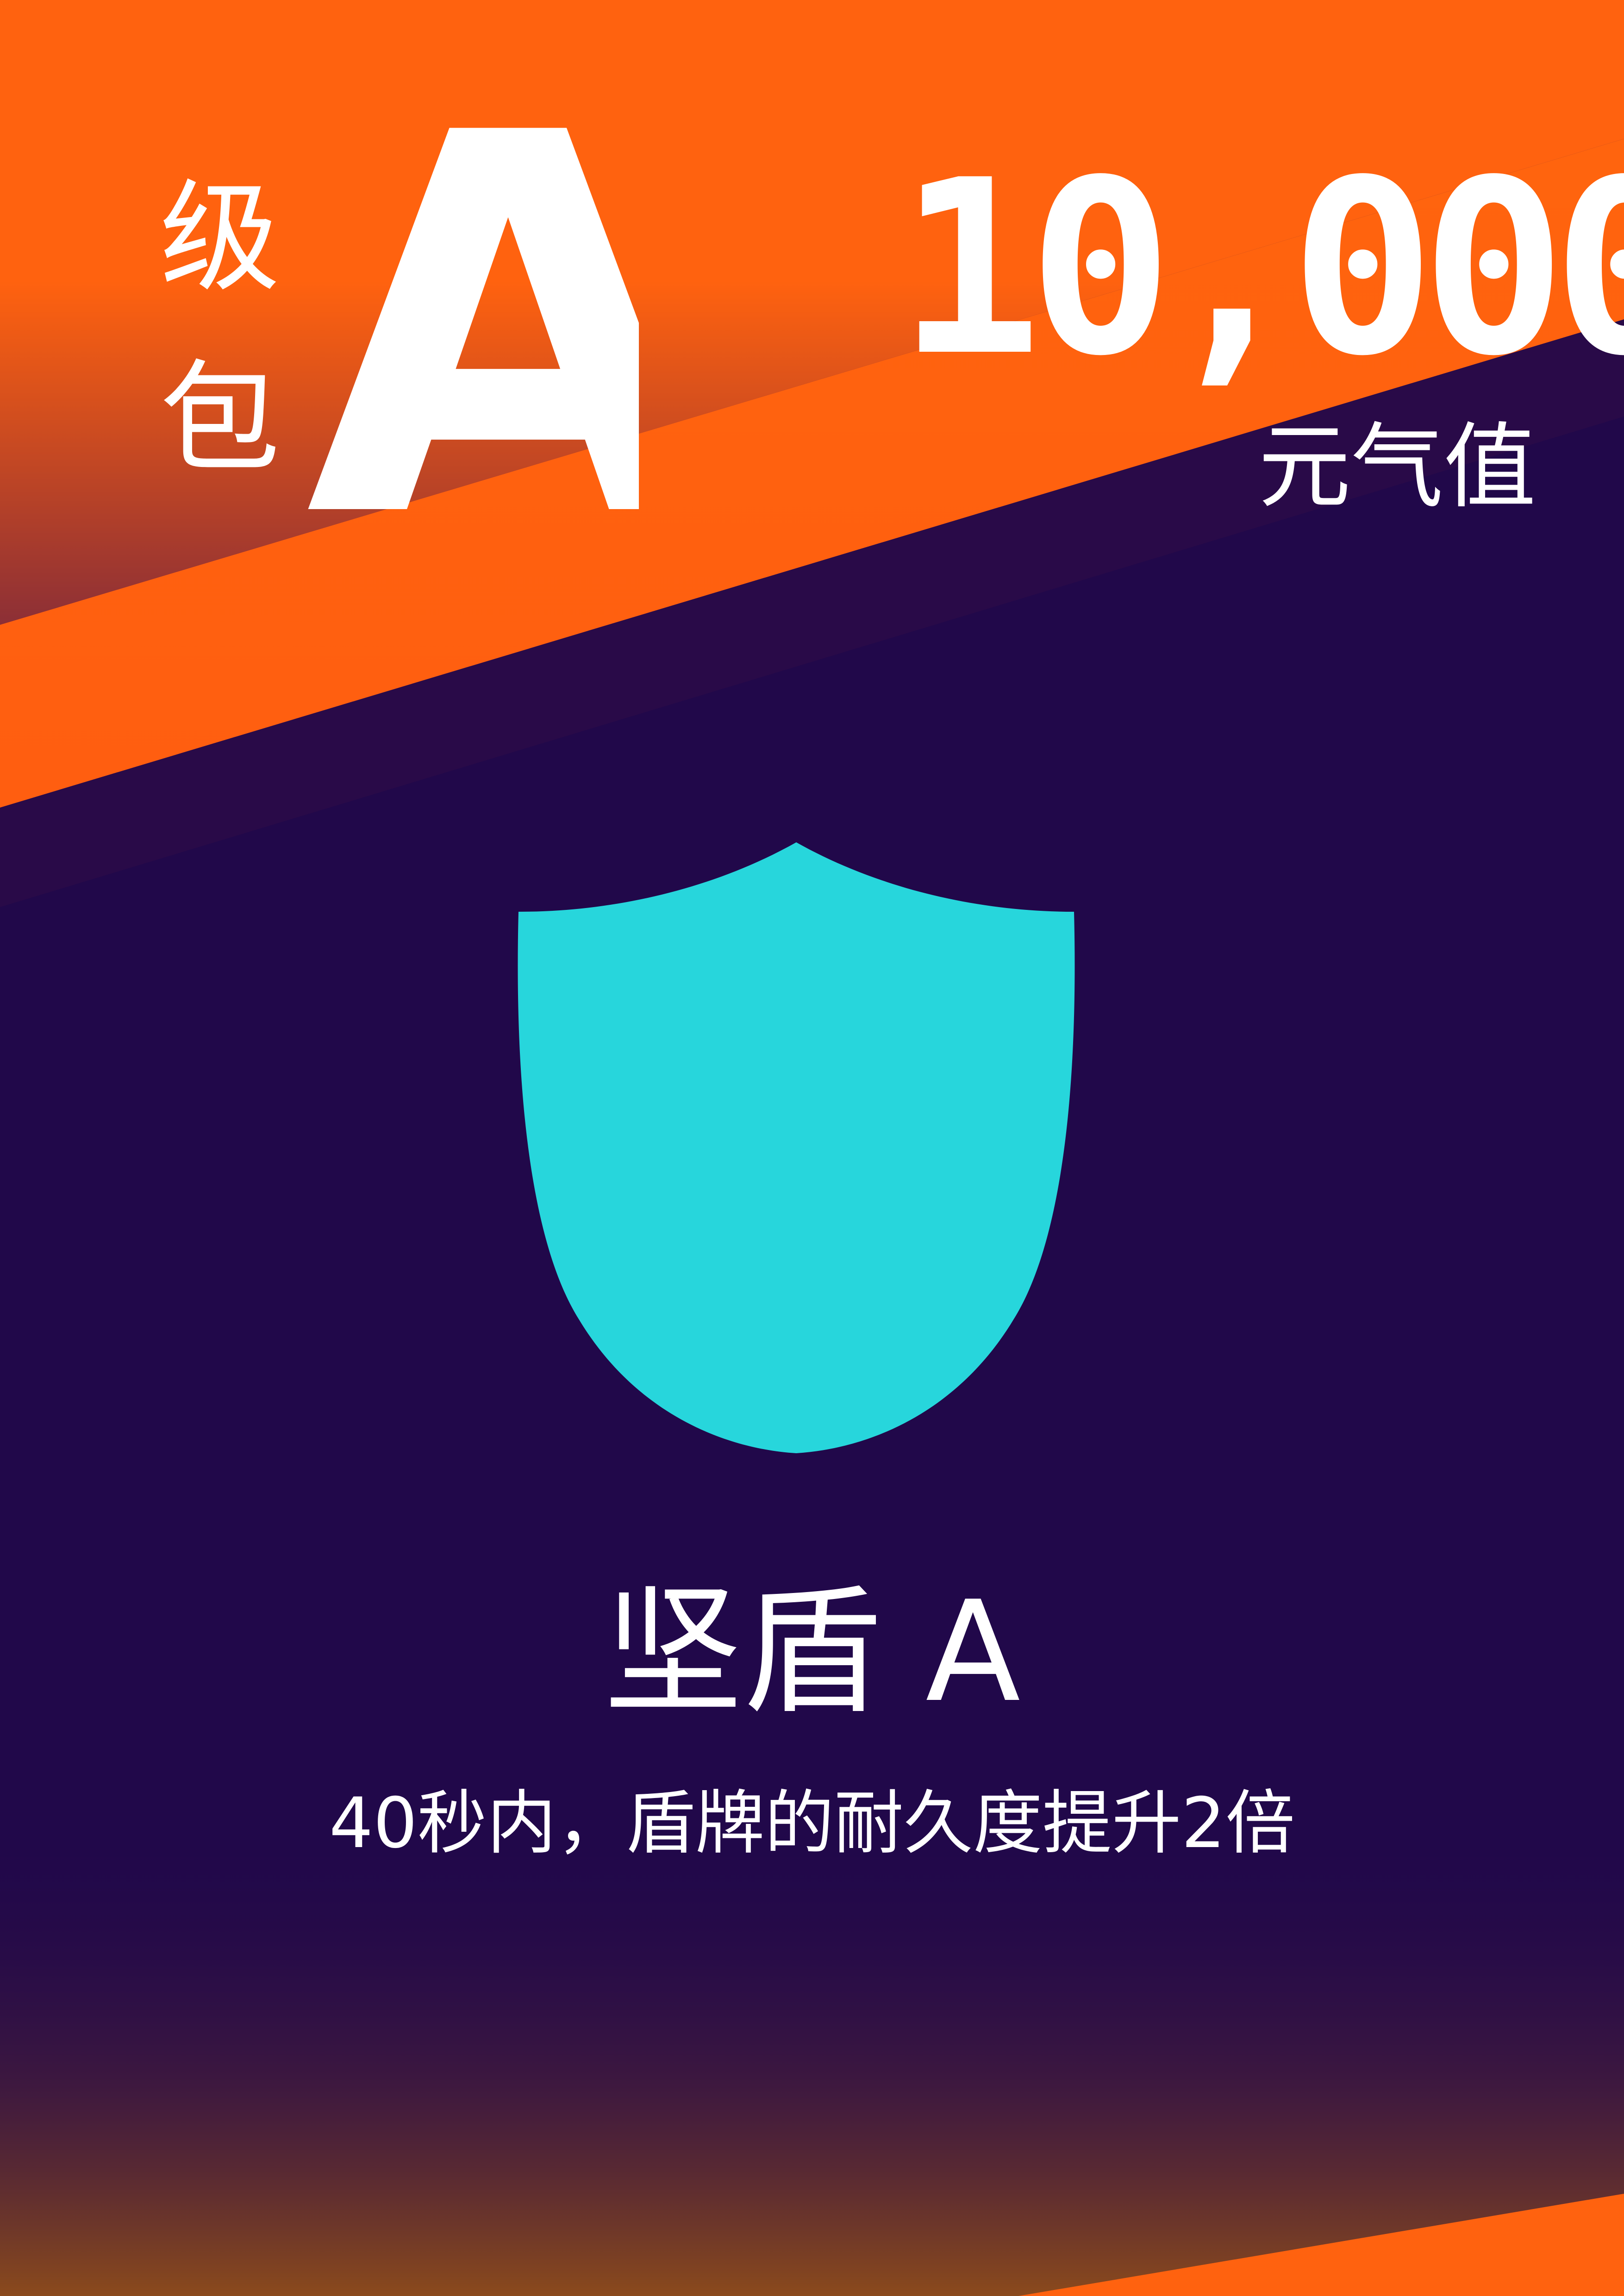 The width and height of the screenshot is (1624, 2296). What do you see at coordinates (220, 238) in the screenshot?
I see `pack-label-char-1: 级` at bounding box center [220, 238].